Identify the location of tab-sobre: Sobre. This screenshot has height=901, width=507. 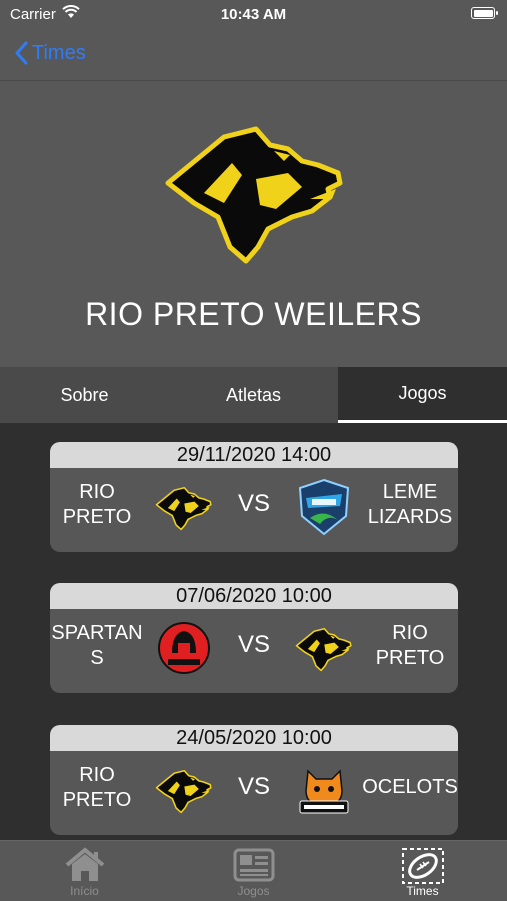
(84, 395).